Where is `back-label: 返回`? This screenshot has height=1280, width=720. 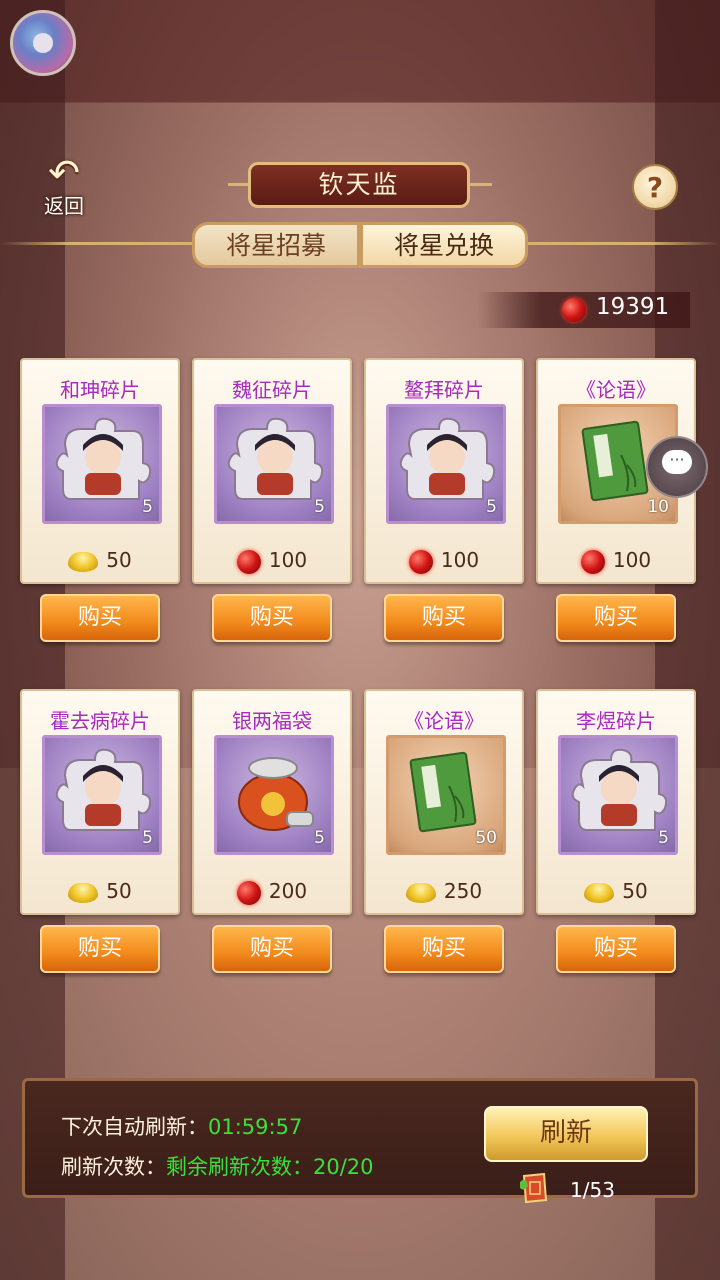
back-label: 返回 is located at coordinates (64, 206).